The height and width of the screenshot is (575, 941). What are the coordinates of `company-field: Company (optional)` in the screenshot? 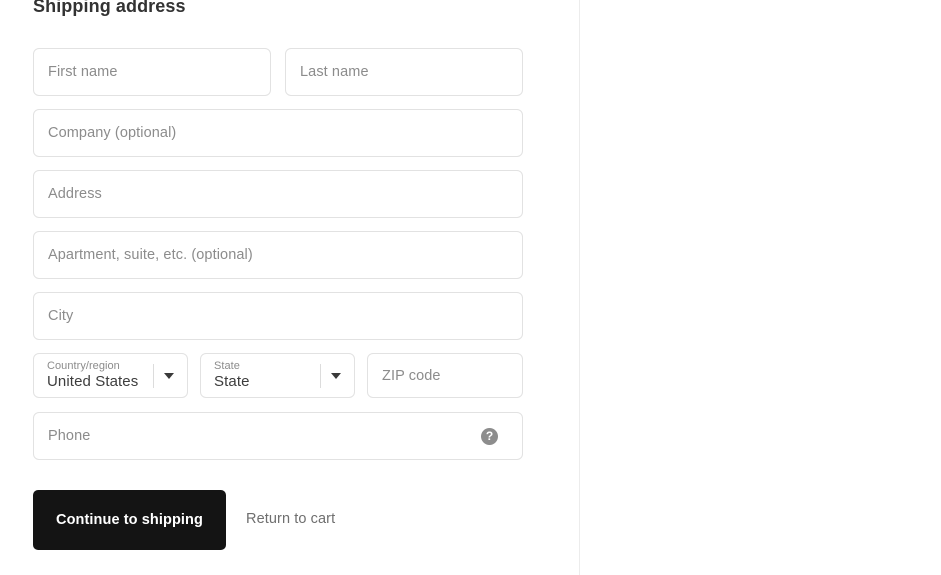 It's located at (278, 133).